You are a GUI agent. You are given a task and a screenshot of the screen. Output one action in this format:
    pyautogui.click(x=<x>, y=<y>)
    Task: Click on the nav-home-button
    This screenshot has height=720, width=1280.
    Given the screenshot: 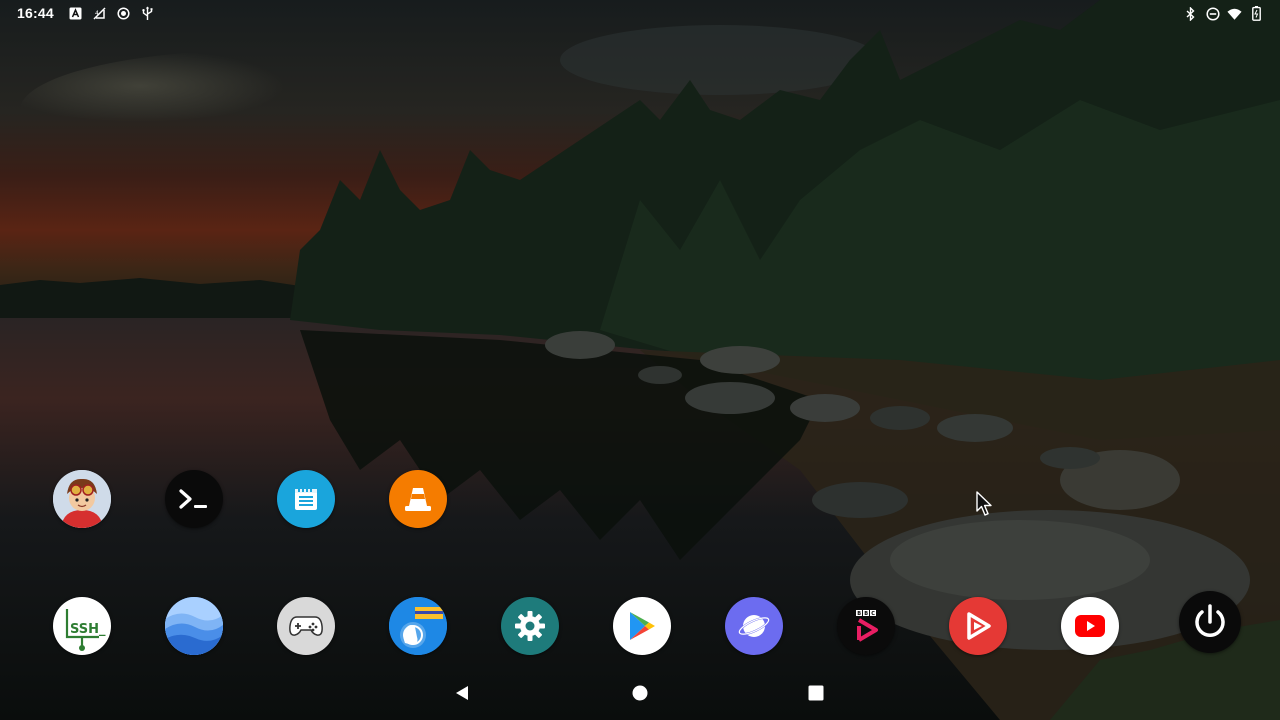 What is the action you would take?
    pyautogui.click(x=640, y=693)
    